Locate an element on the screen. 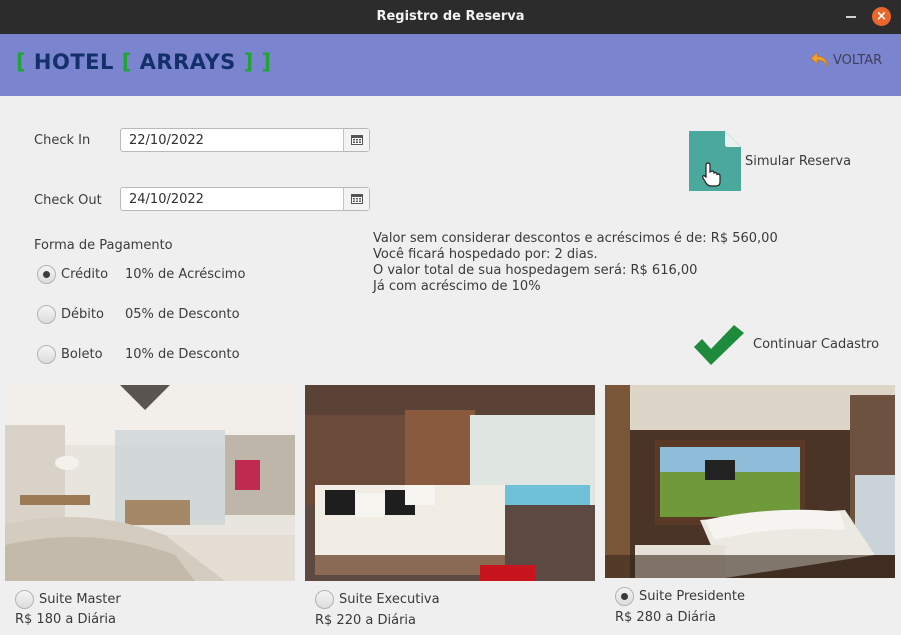 Image resolution: width=901 pixels, height=635 pixels. back-arrow-icon is located at coordinates (819, 59).